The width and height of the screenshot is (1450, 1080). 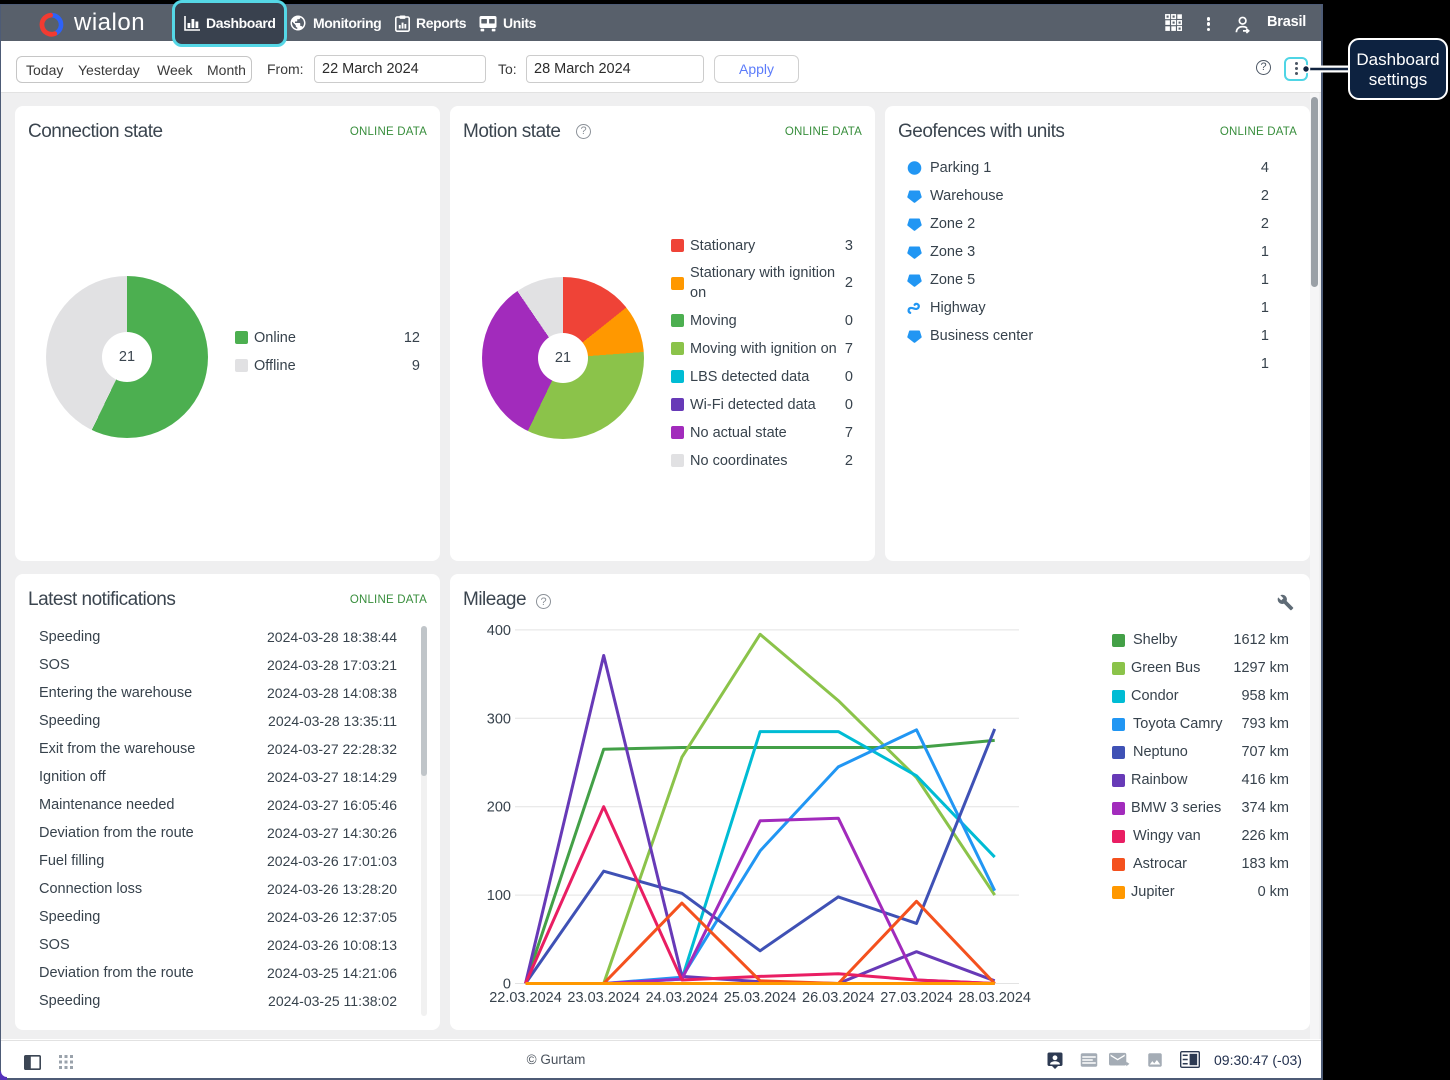 What do you see at coordinates (994, 998) in the screenshot?
I see `svg-text: 28.03.2024` at bounding box center [994, 998].